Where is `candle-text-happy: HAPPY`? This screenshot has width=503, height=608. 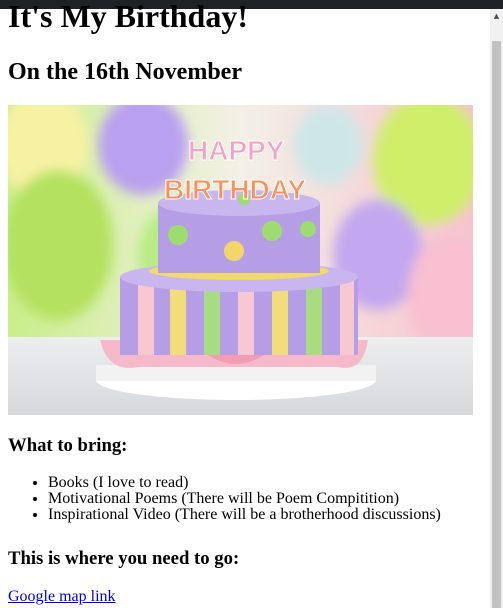 candle-text-happy: HAPPY is located at coordinates (236, 150).